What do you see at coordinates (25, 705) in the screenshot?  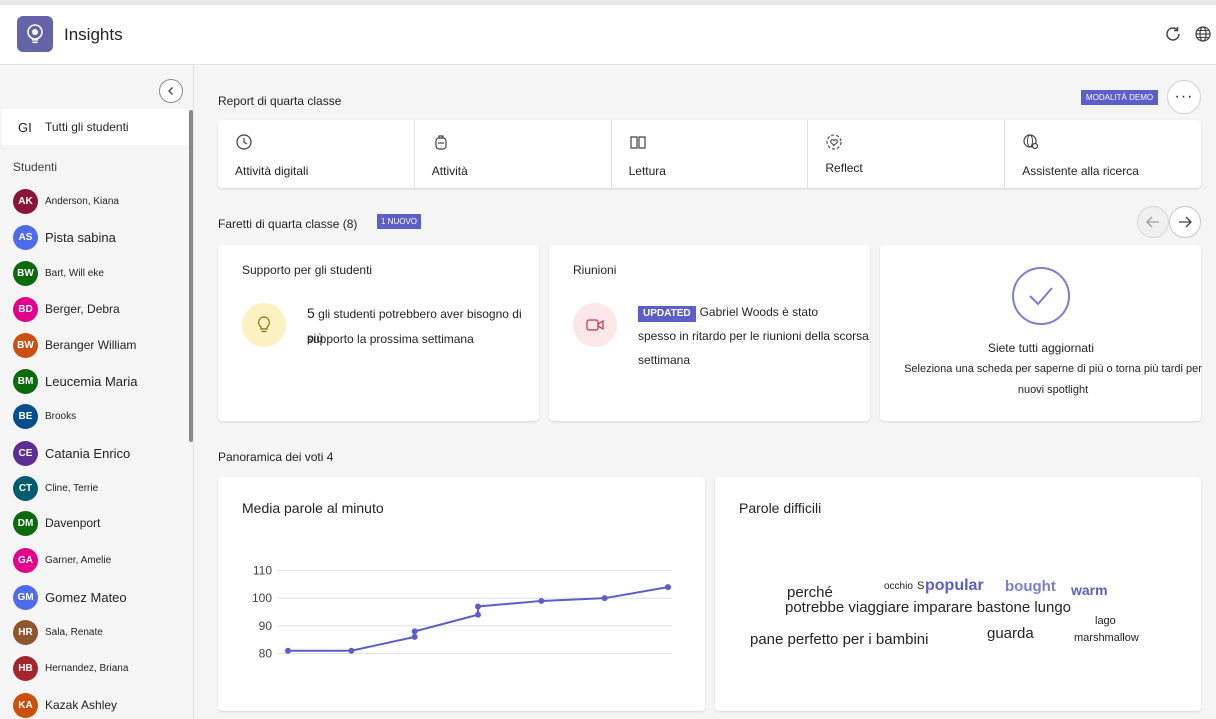 I see `avatar: KA` at bounding box center [25, 705].